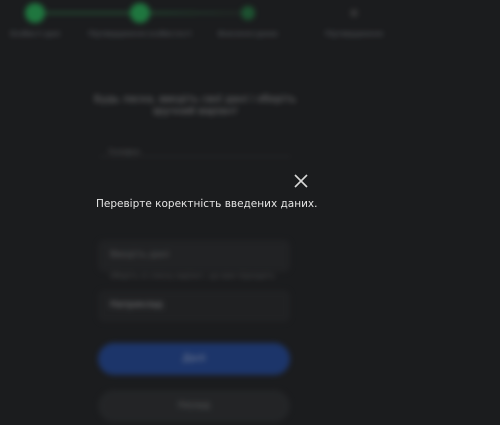 The height and width of the screenshot is (425, 500). What do you see at coordinates (195, 152) in the screenshot?
I see `phone-field: Телефон` at bounding box center [195, 152].